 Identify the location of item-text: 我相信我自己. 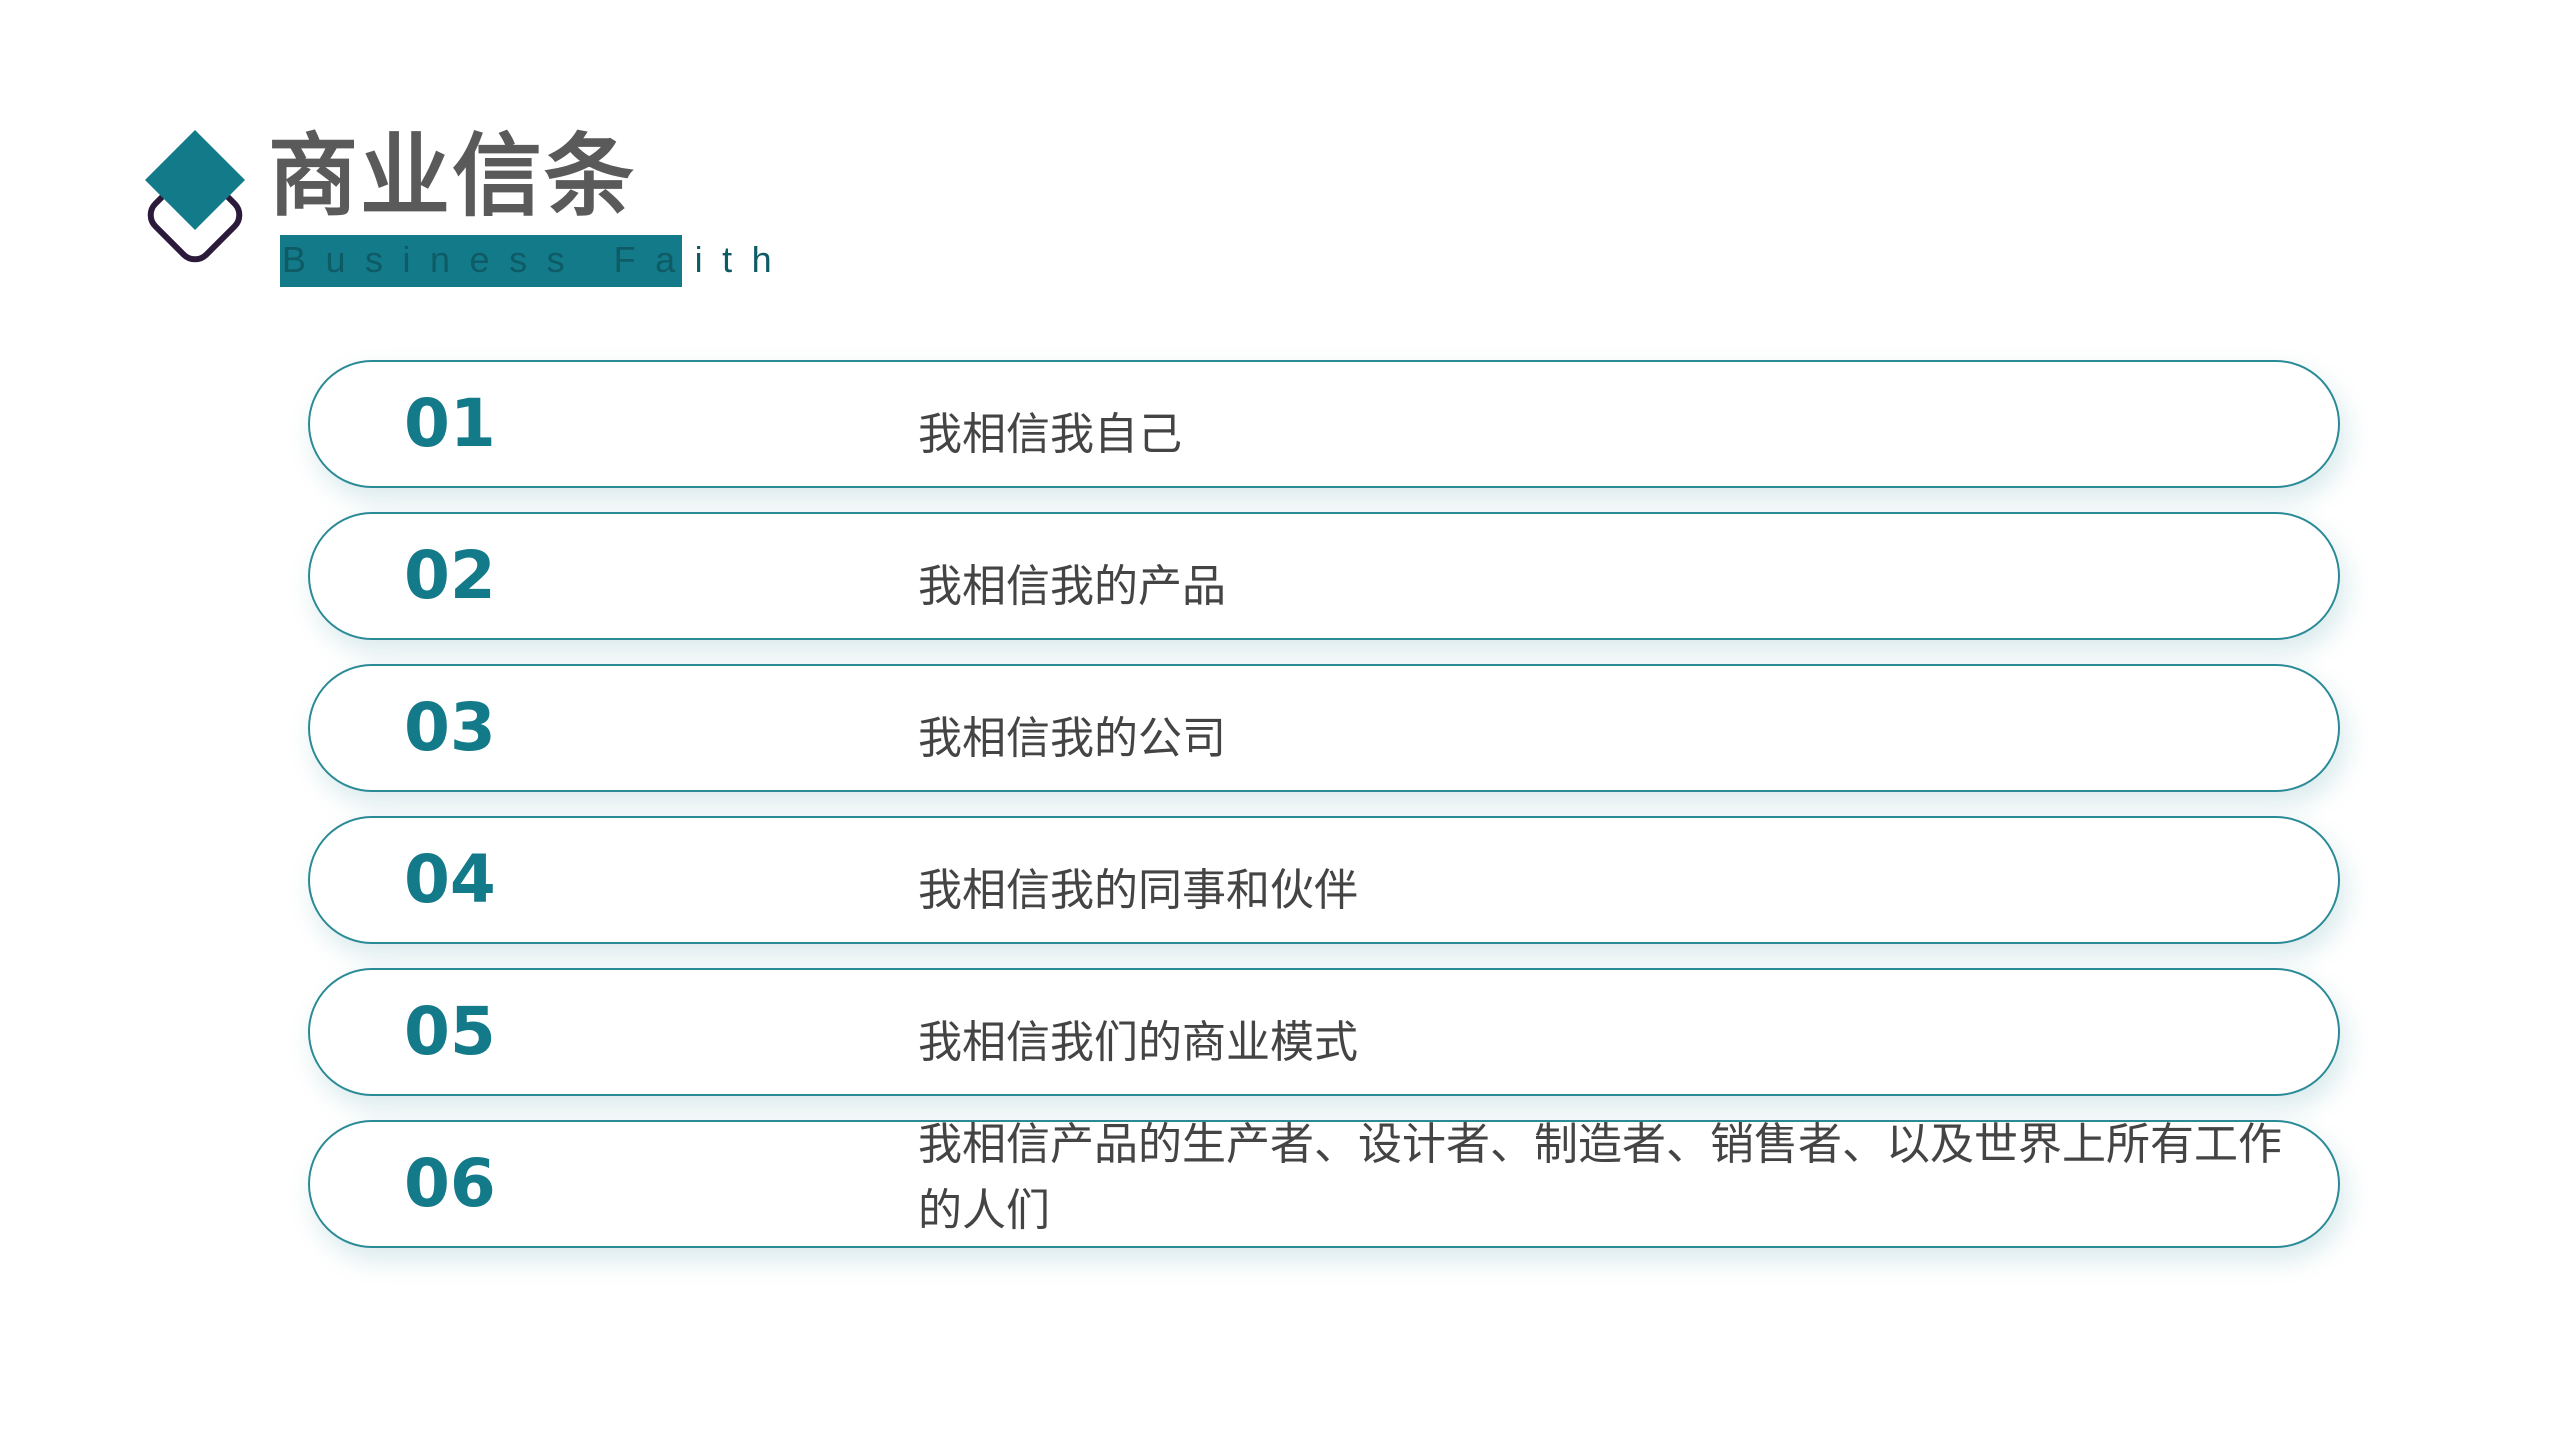
(1050, 434).